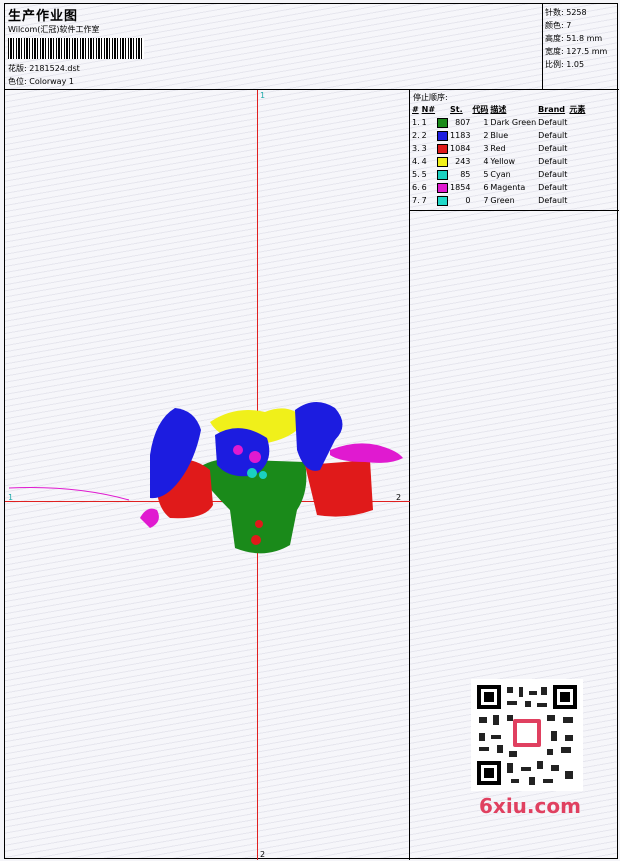  Describe the element at coordinates (530, 806) in the screenshot. I see `watermark-site: 6xiu.com` at that location.